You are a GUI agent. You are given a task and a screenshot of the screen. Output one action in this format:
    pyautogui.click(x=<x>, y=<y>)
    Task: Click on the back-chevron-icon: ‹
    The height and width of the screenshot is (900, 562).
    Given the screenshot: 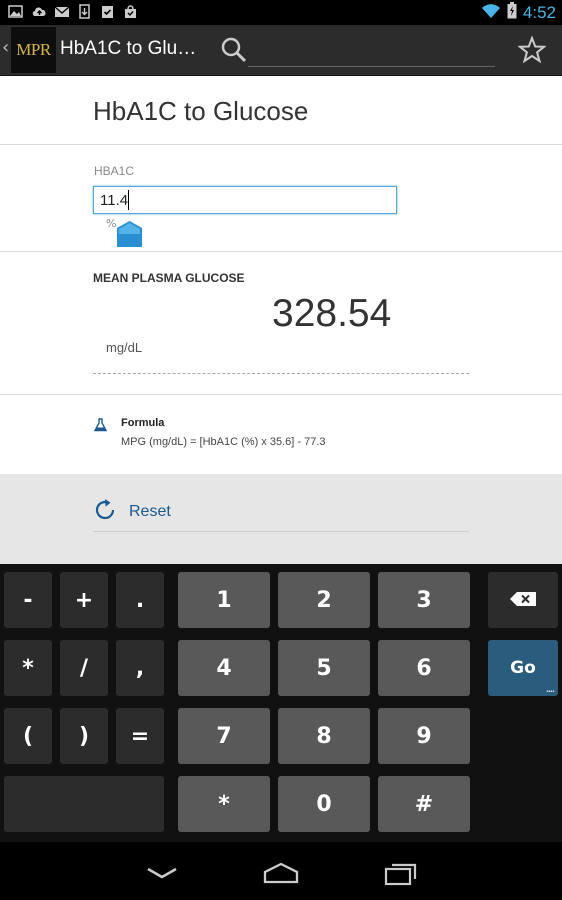 What is the action you would take?
    pyautogui.click(x=5, y=48)
    